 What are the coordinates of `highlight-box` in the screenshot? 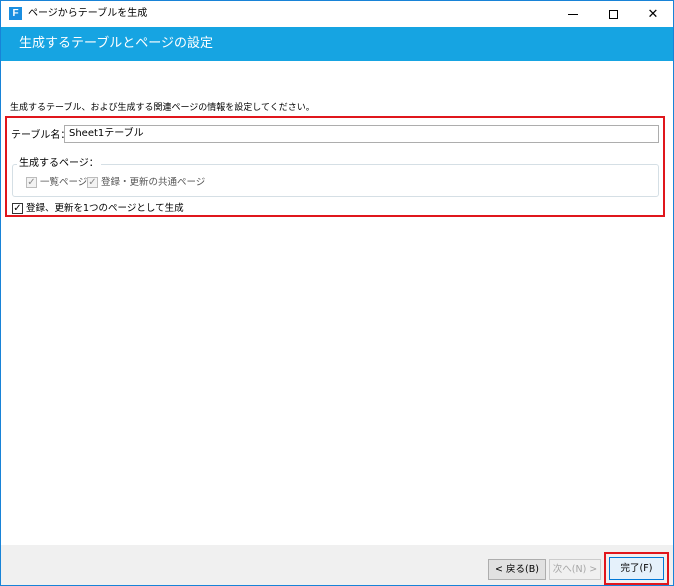 It's located at (636, 568).